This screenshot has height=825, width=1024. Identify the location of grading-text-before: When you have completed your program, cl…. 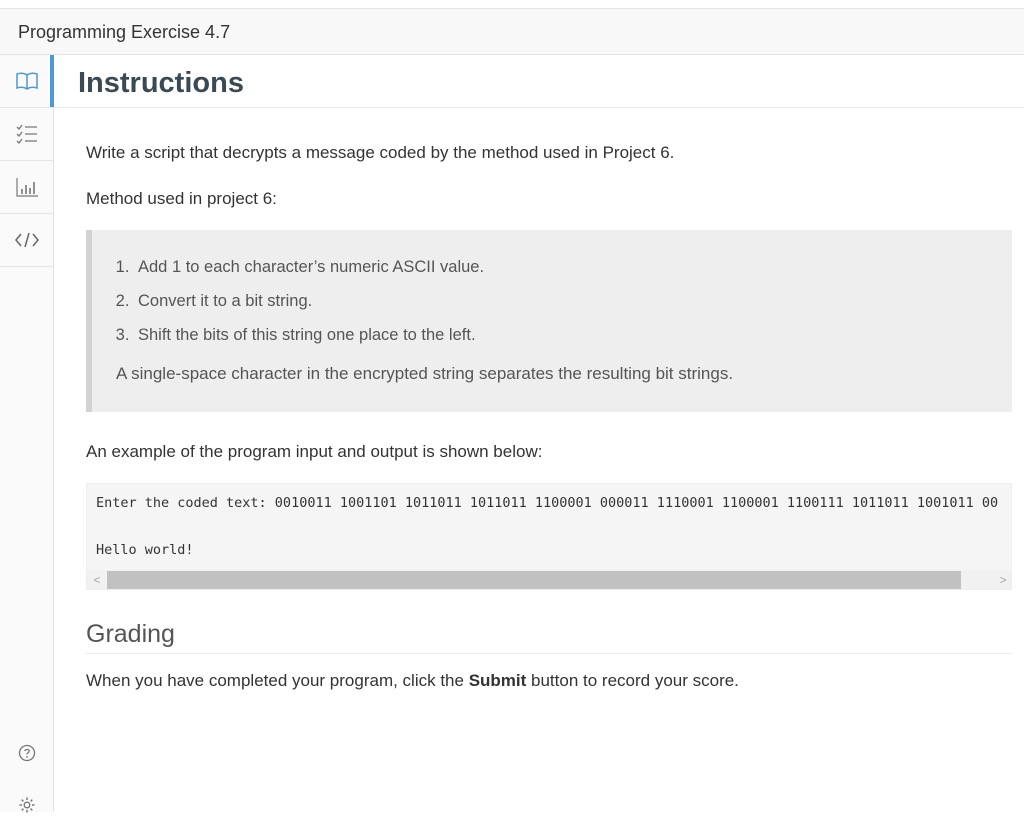
(277, 680).